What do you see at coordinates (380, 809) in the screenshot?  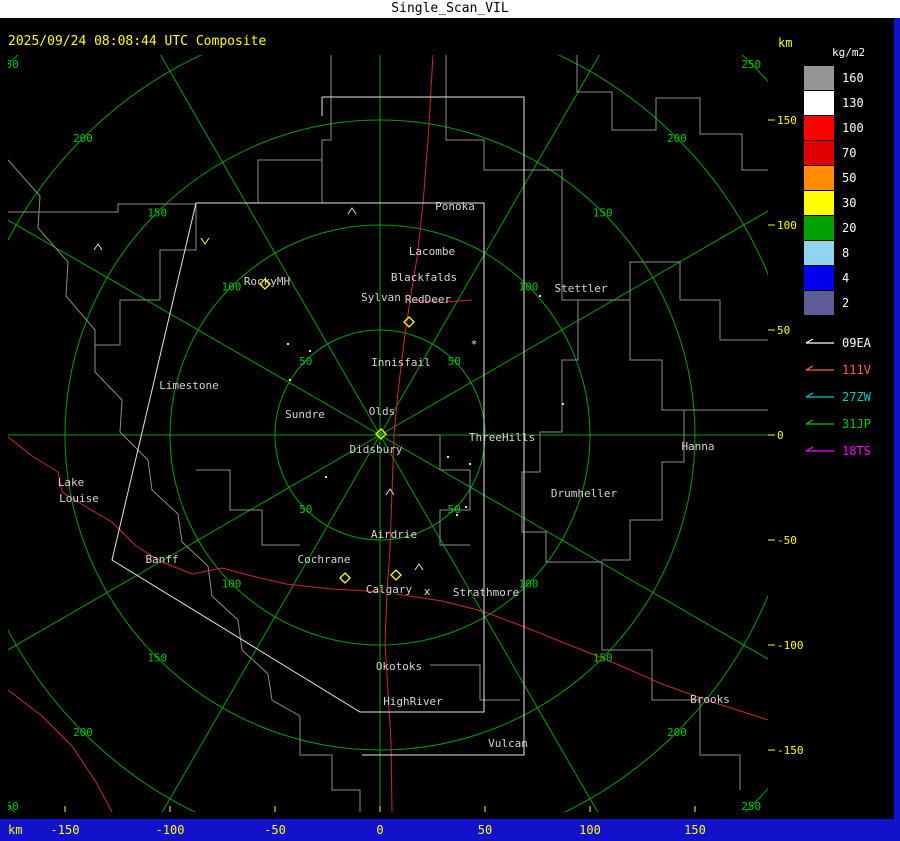 I see `bottom-axis-ticks` at bounding box center [380, 809].